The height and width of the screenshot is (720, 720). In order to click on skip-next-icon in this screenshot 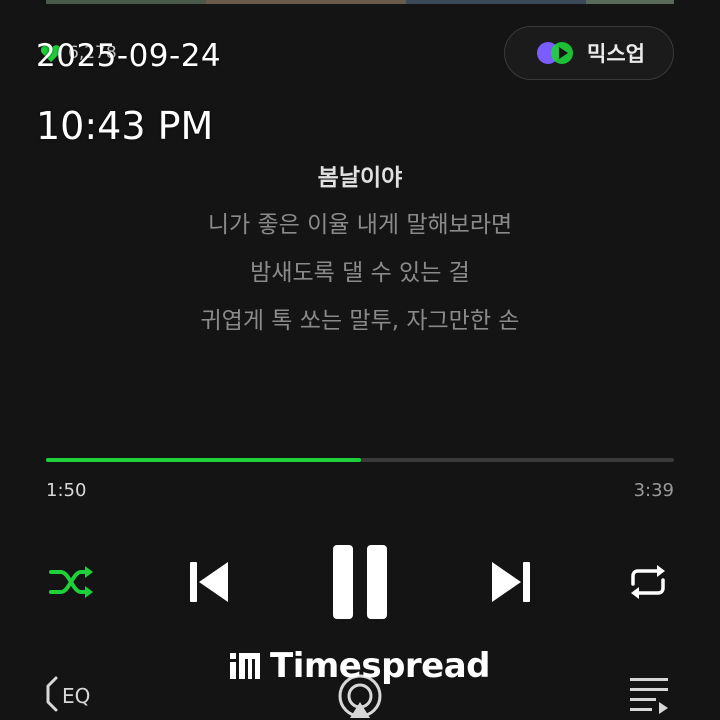, I will do `click(511, 582)`.